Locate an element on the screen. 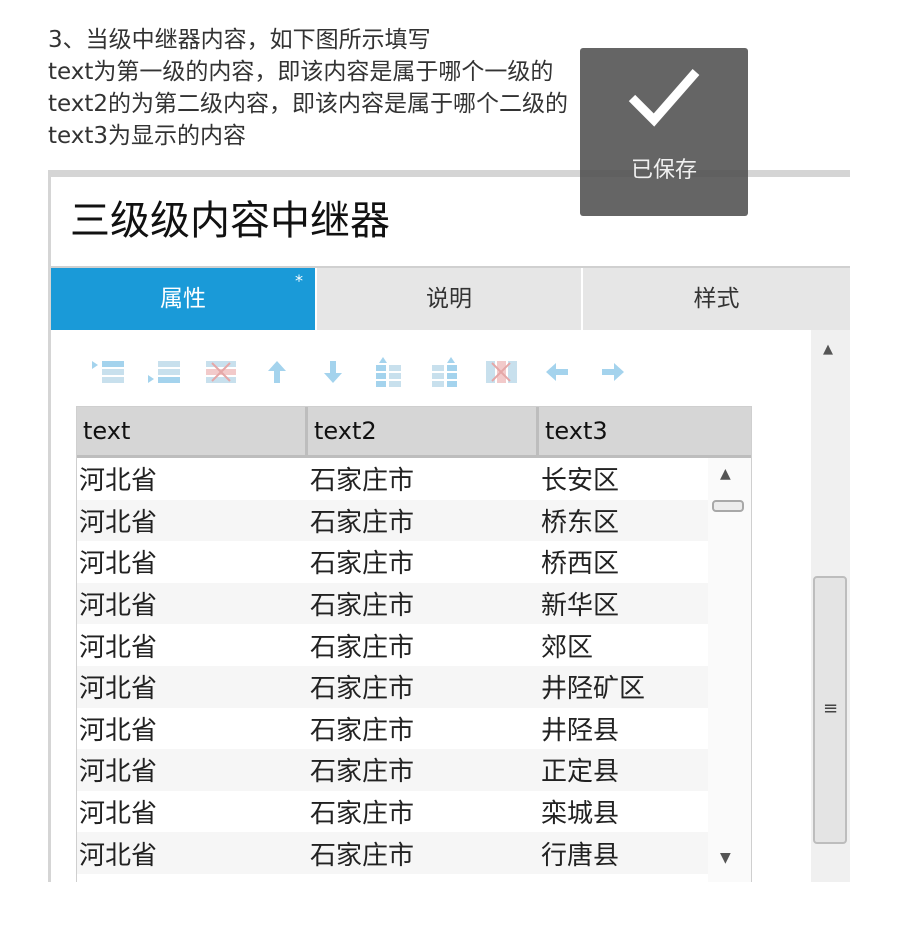 The width and height of the screenshot is (907, 928). toast-message: 已保存 is located at coordinates (663, 170).